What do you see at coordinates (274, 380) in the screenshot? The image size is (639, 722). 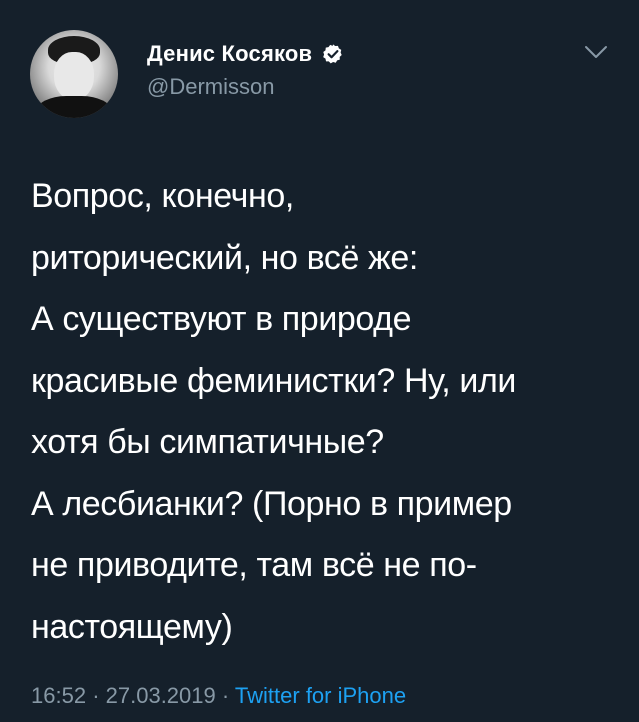 I see `tweet-text-line: красивые феминистки? Ну, или` at bounding box center [274, 380].